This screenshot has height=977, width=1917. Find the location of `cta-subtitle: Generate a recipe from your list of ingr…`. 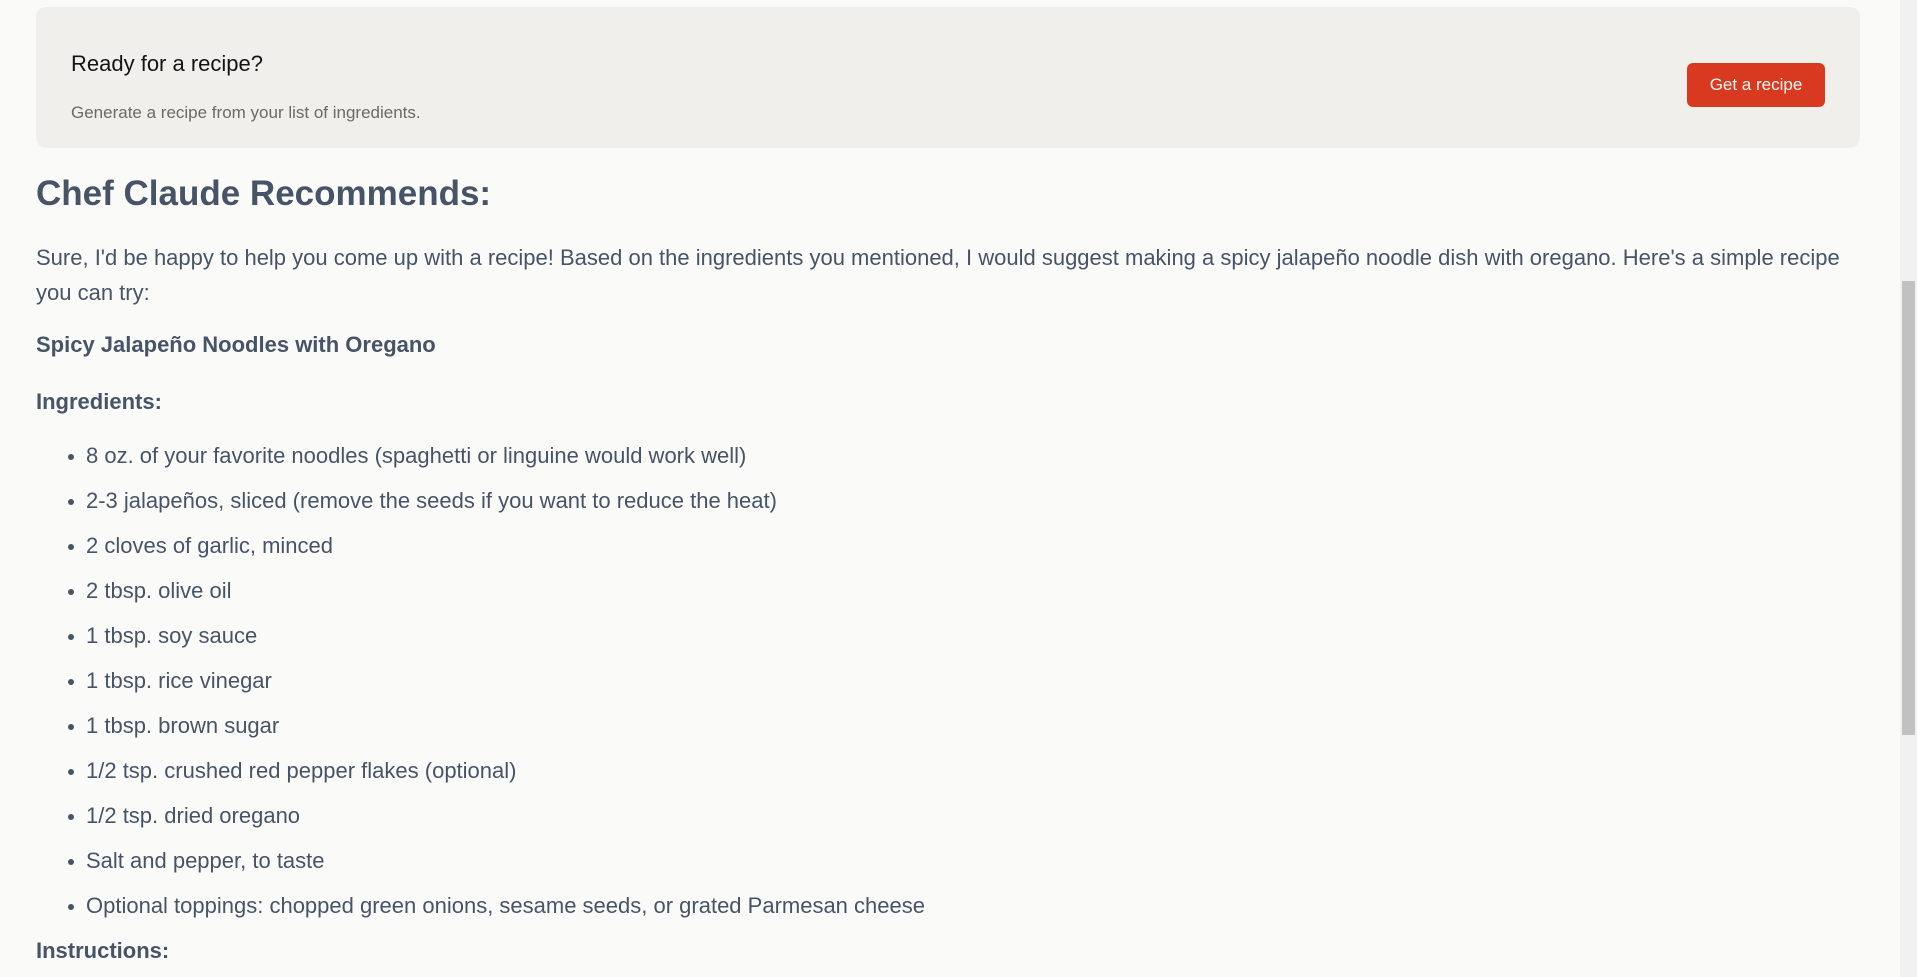

cta-subtitle: Generate a recipe from your list of ingr… is located at coordinates (246, 112).